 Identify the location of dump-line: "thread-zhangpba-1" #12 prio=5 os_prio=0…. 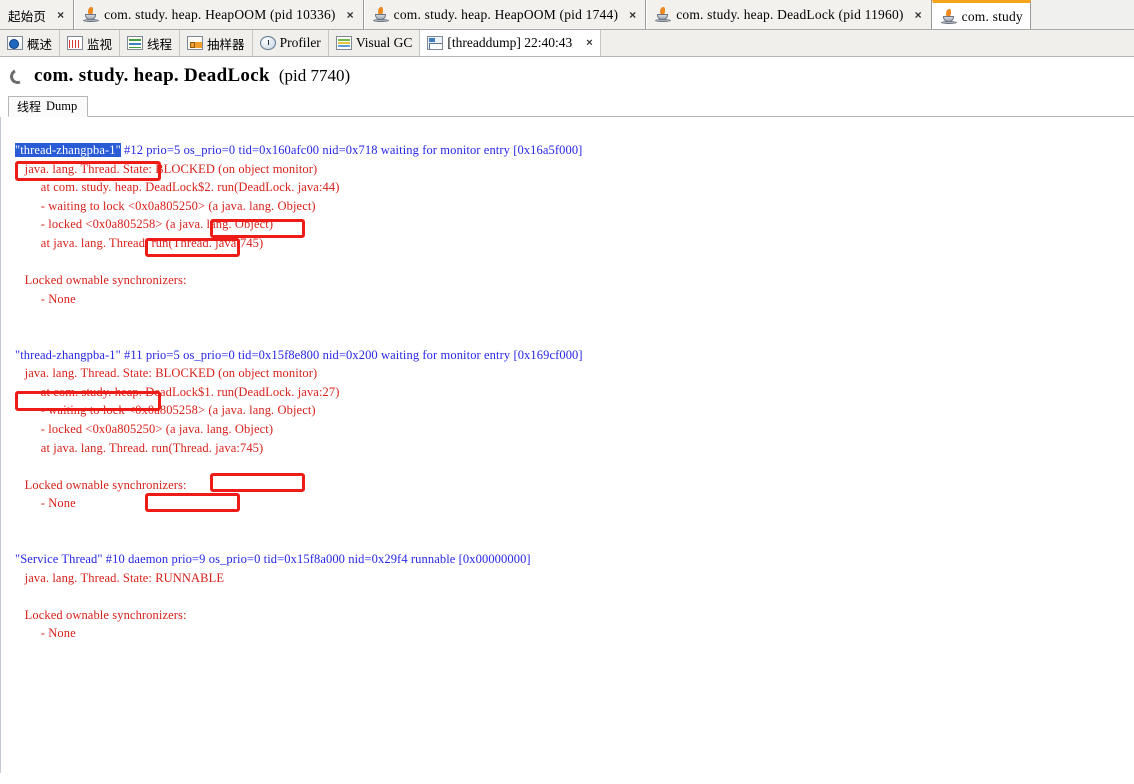
(299, 150).